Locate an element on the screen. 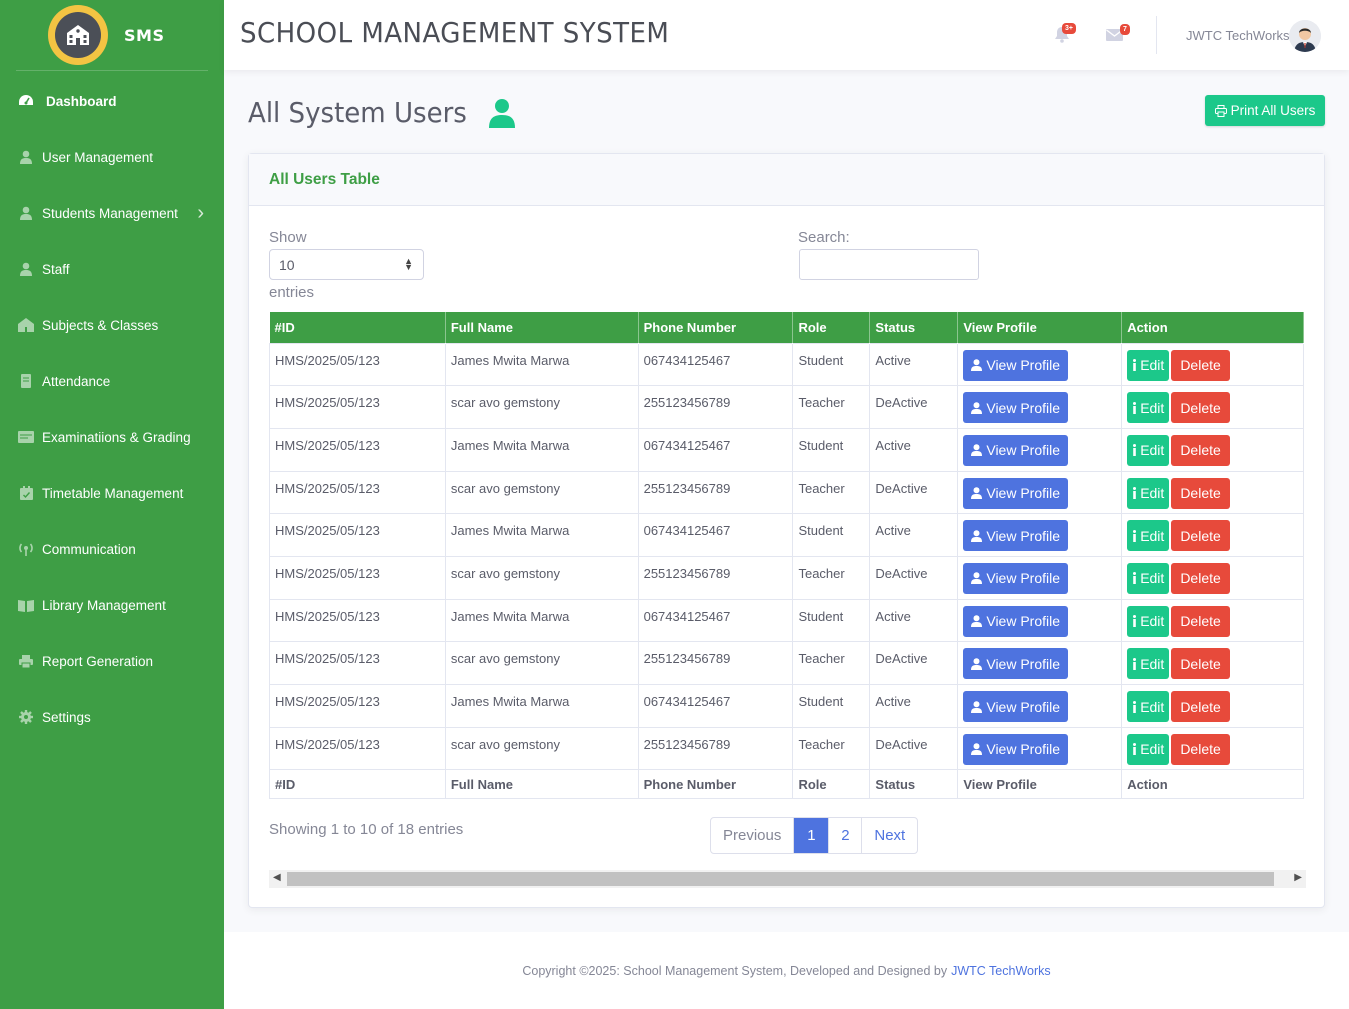  user-id-cell: HMS/2025/05/123 is located at coordinates (357, 663).